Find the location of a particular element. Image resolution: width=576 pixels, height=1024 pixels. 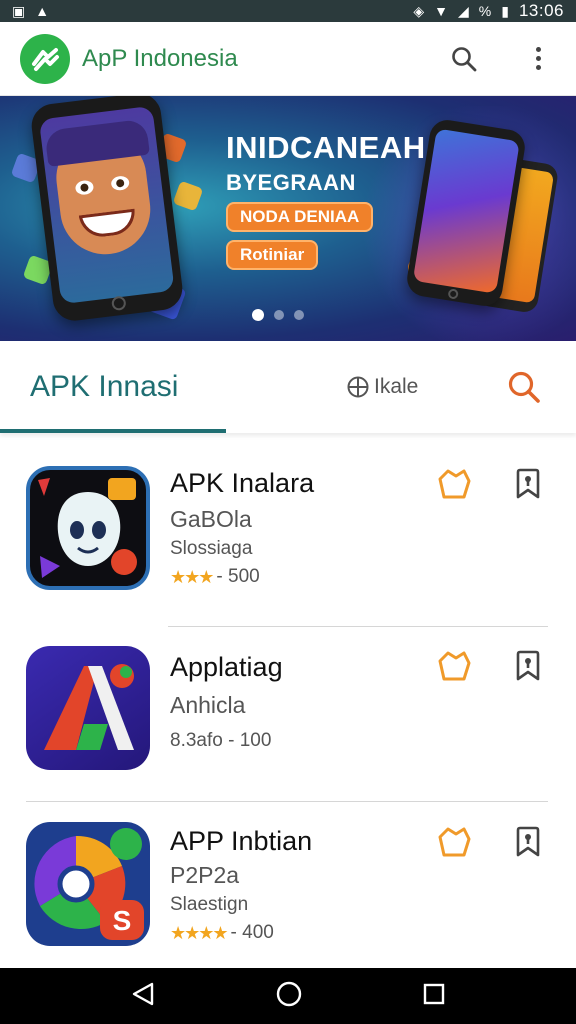

star-rating-icon: ★★★ is located at coordinates (192, 576).